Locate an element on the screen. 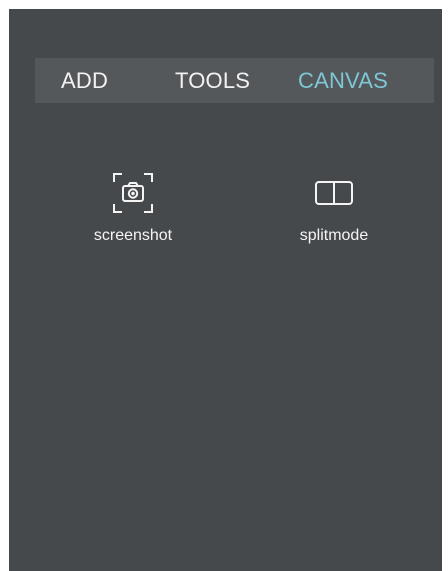 This screenshot has height=571, width=448. screenshot-button: screenshot is located at coordinates (133, 212).